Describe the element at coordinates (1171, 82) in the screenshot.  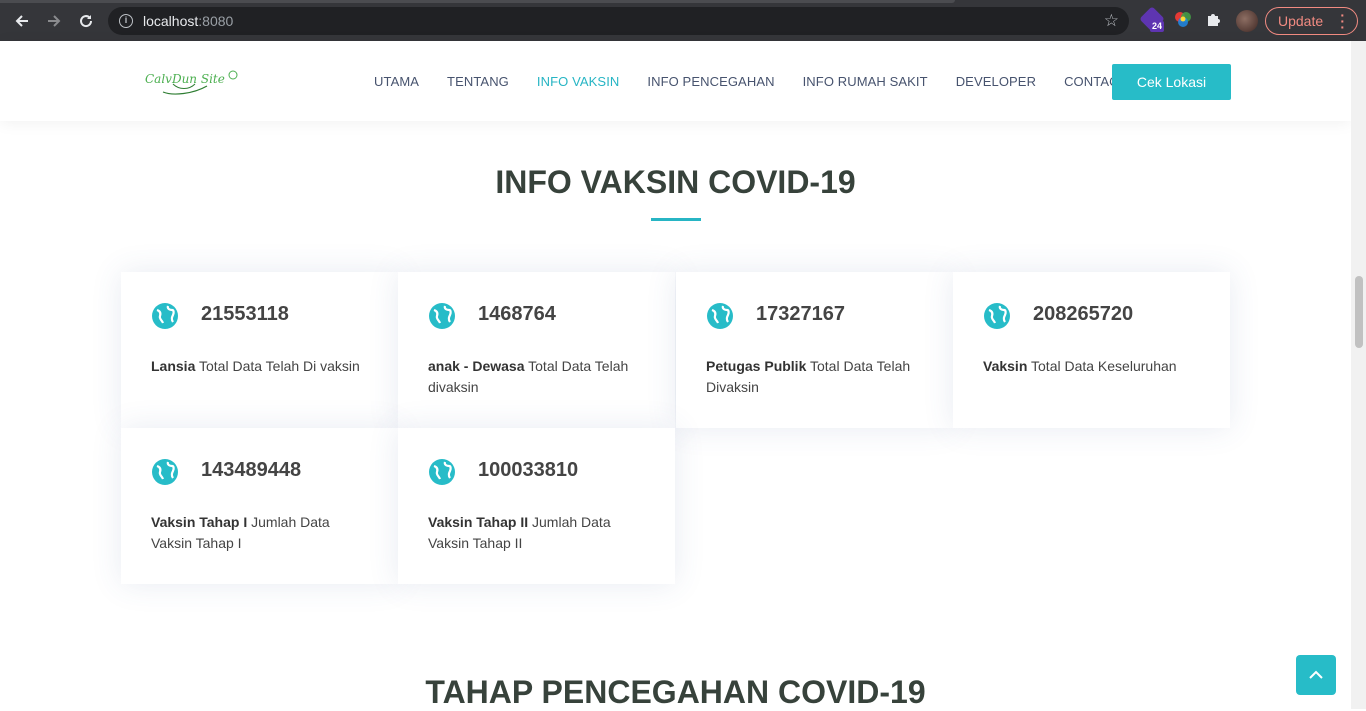
I see `cek-lokasi-button: Cek Lokasi` at that location.